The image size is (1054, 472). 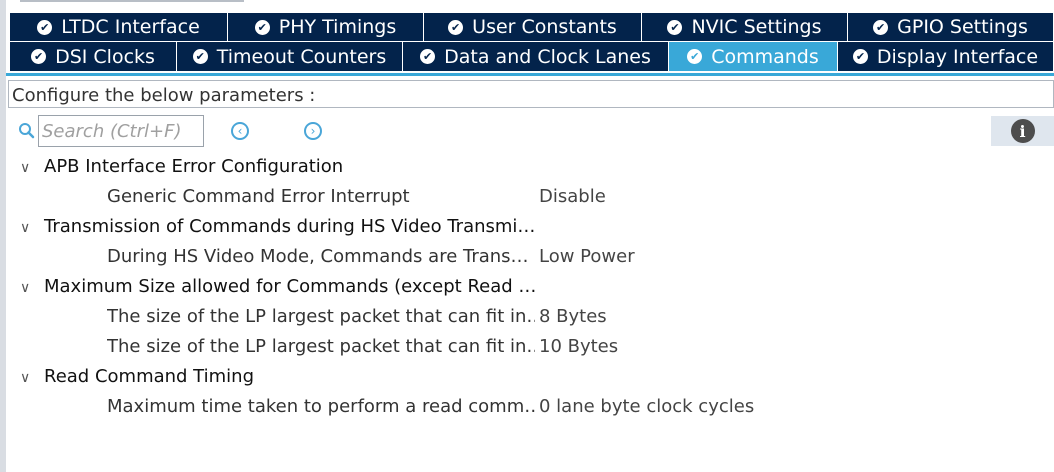 What do you see at coordinates (132, 1) in the screenshot?
I see `top-divider` at bounding box center [132, 1].